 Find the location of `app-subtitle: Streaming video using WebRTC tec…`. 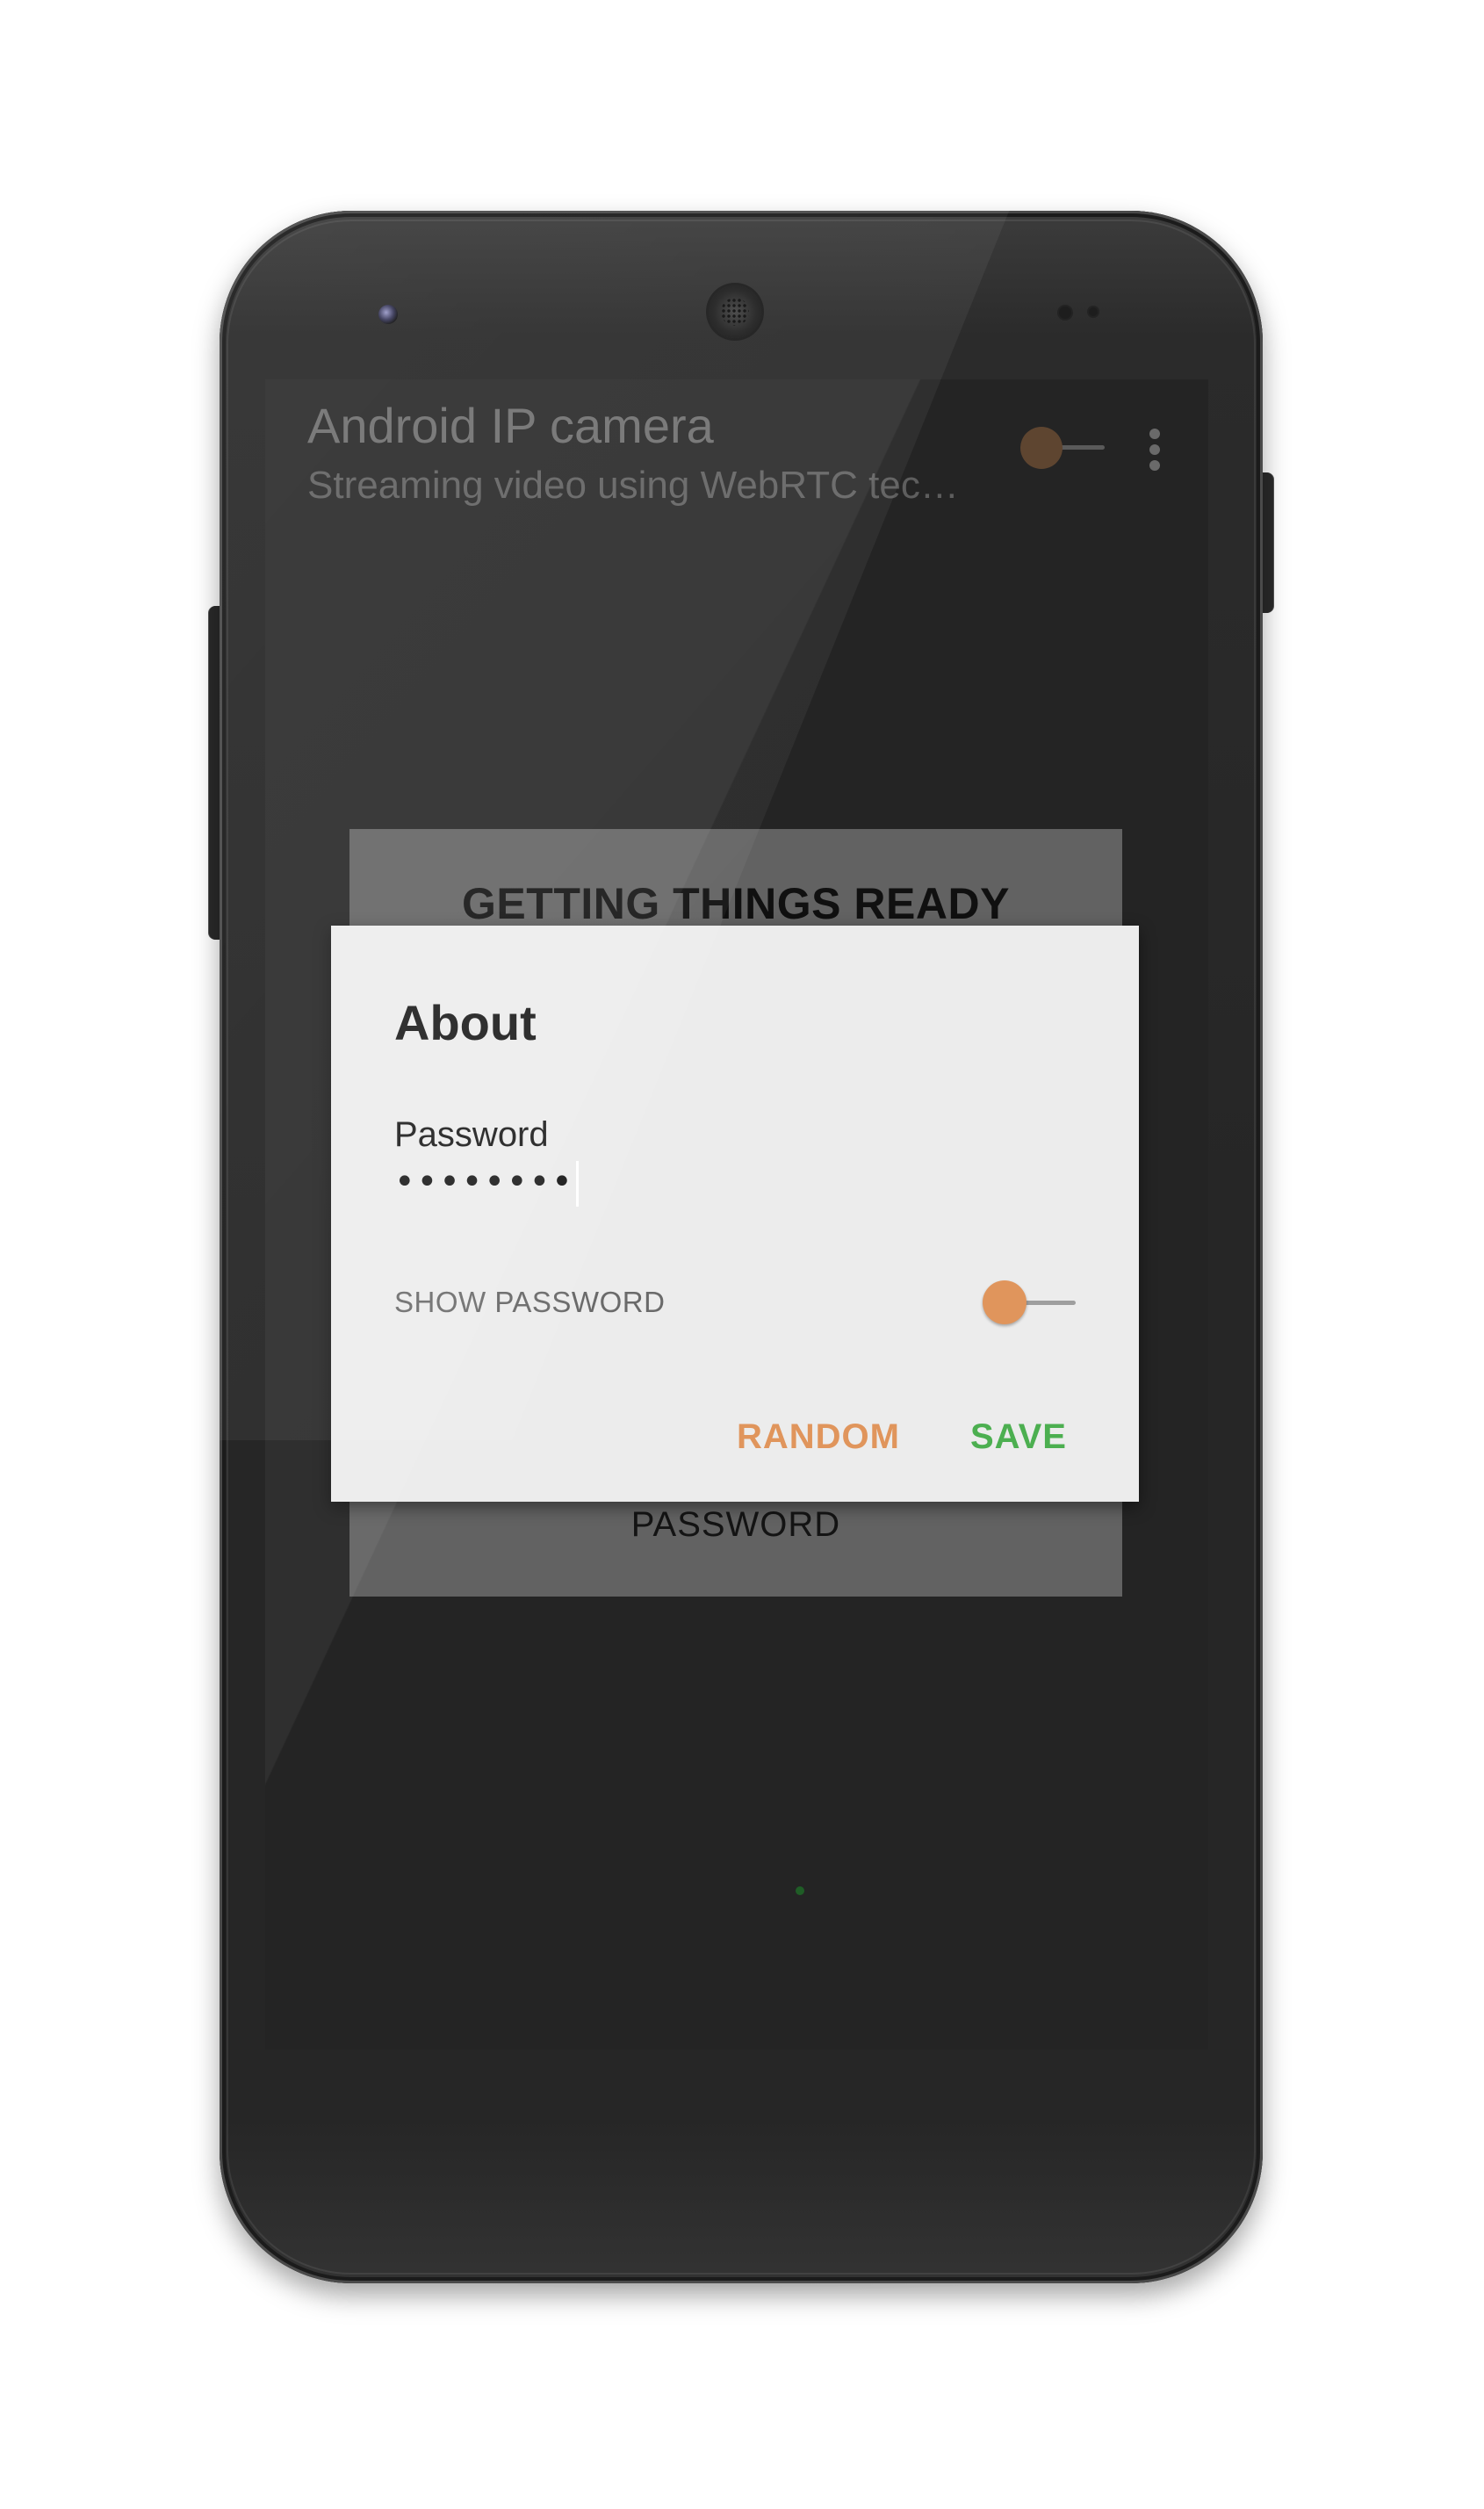

app-subtitle: Streaming video using WebRTC tec… is located at coordinates (633, 485).